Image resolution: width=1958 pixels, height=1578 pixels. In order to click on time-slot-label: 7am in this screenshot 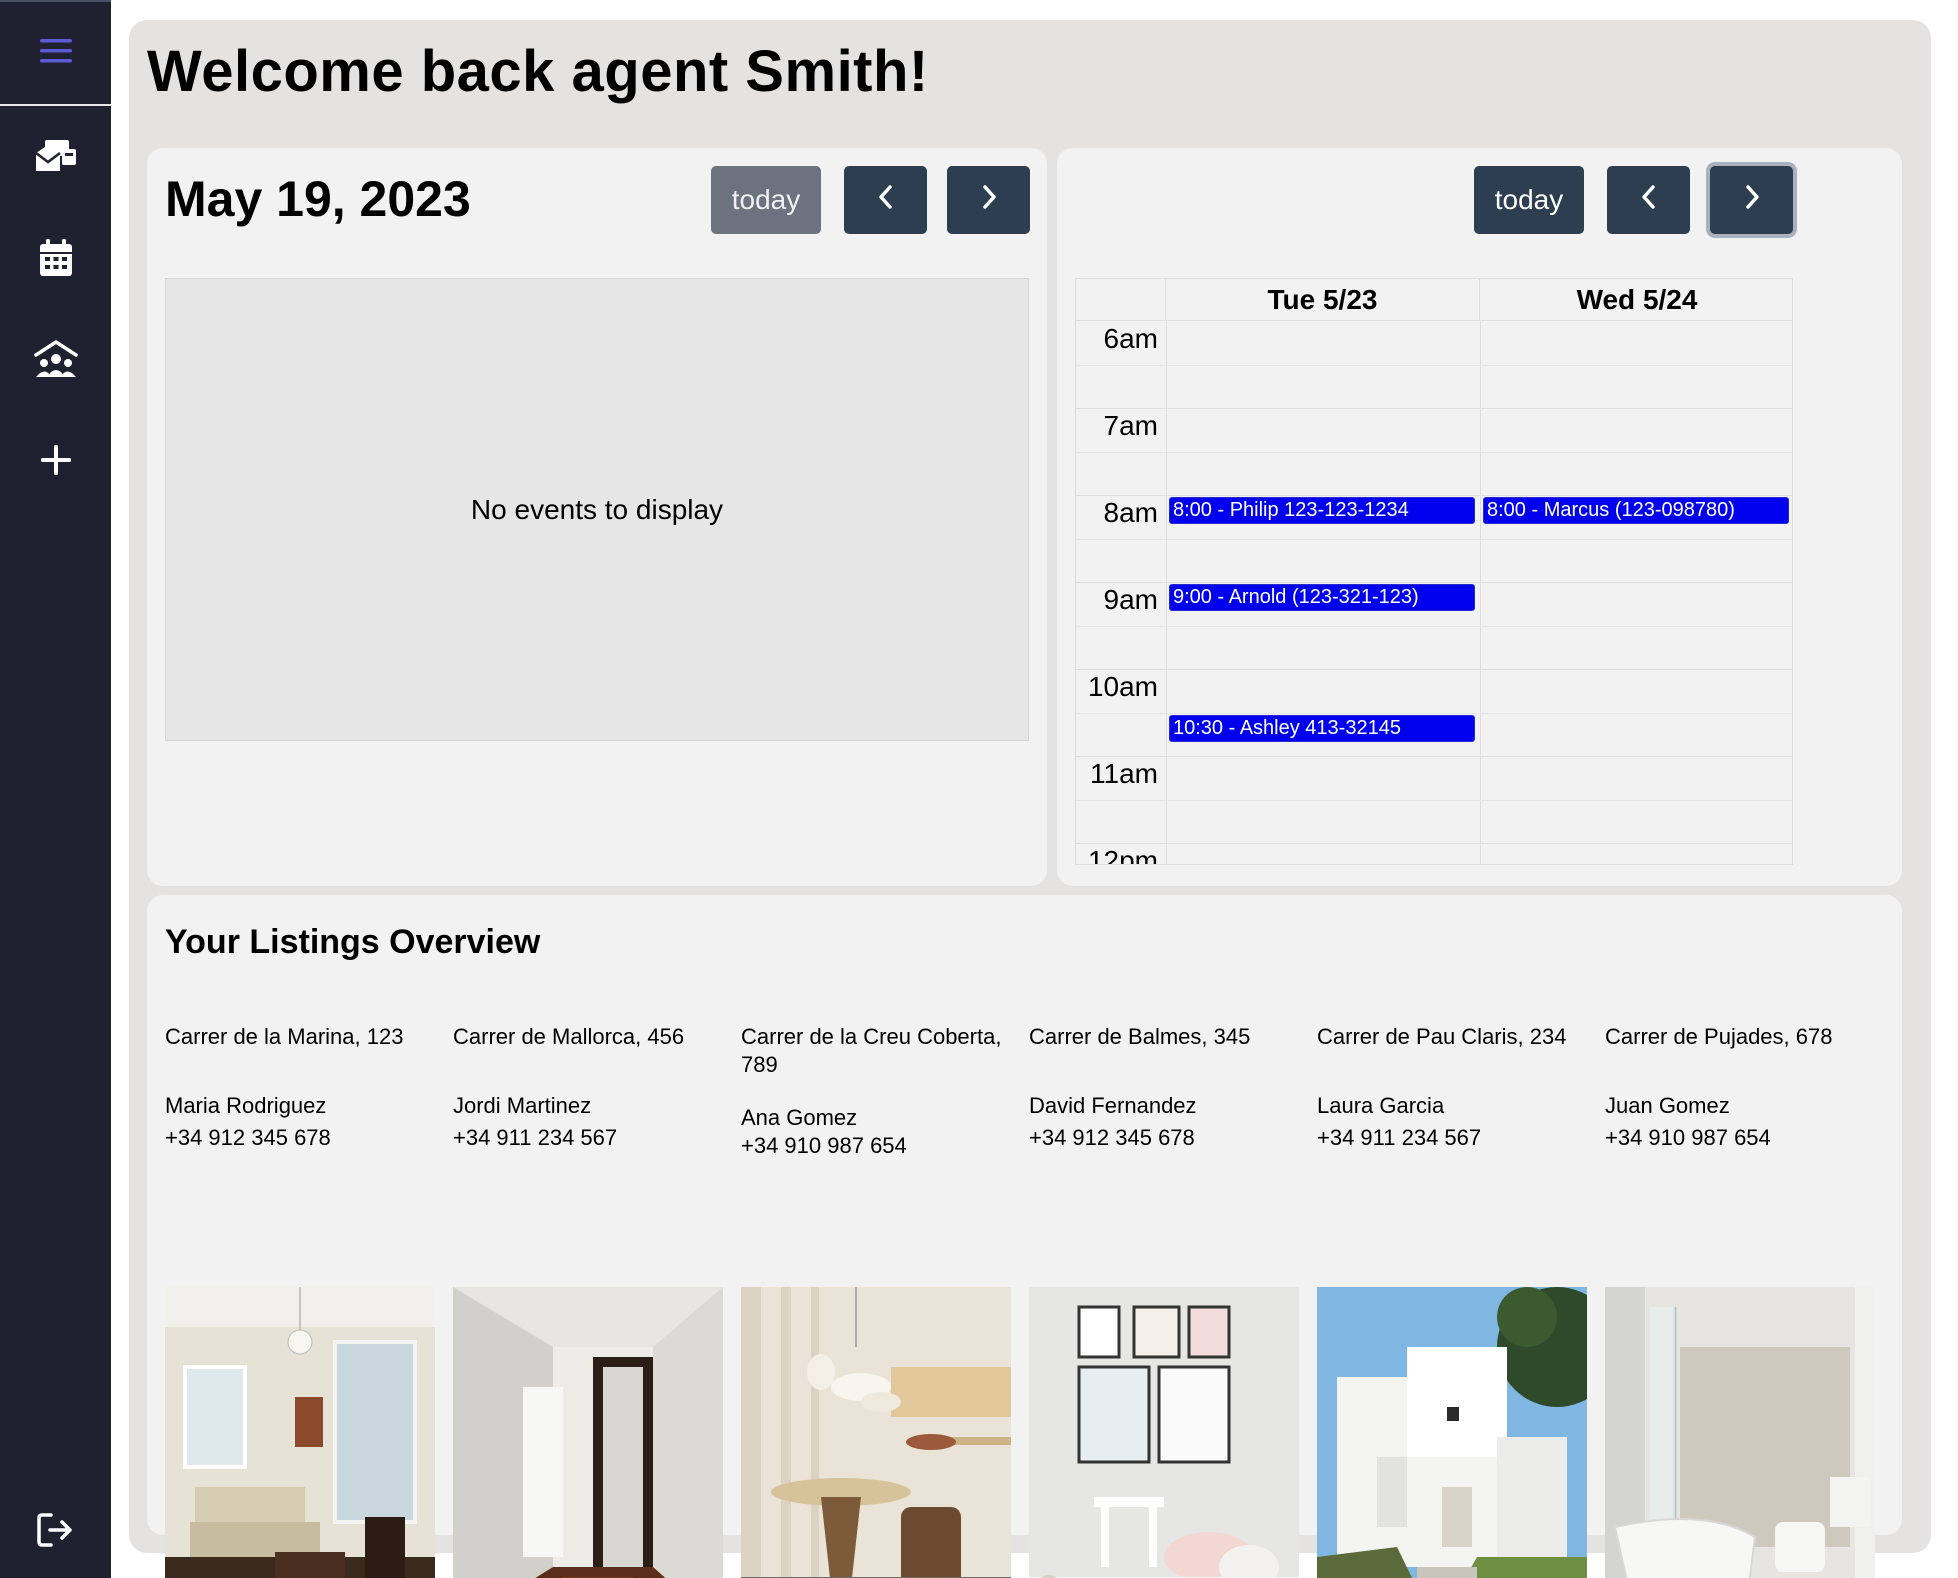, I will do `click(1130, 425)`.